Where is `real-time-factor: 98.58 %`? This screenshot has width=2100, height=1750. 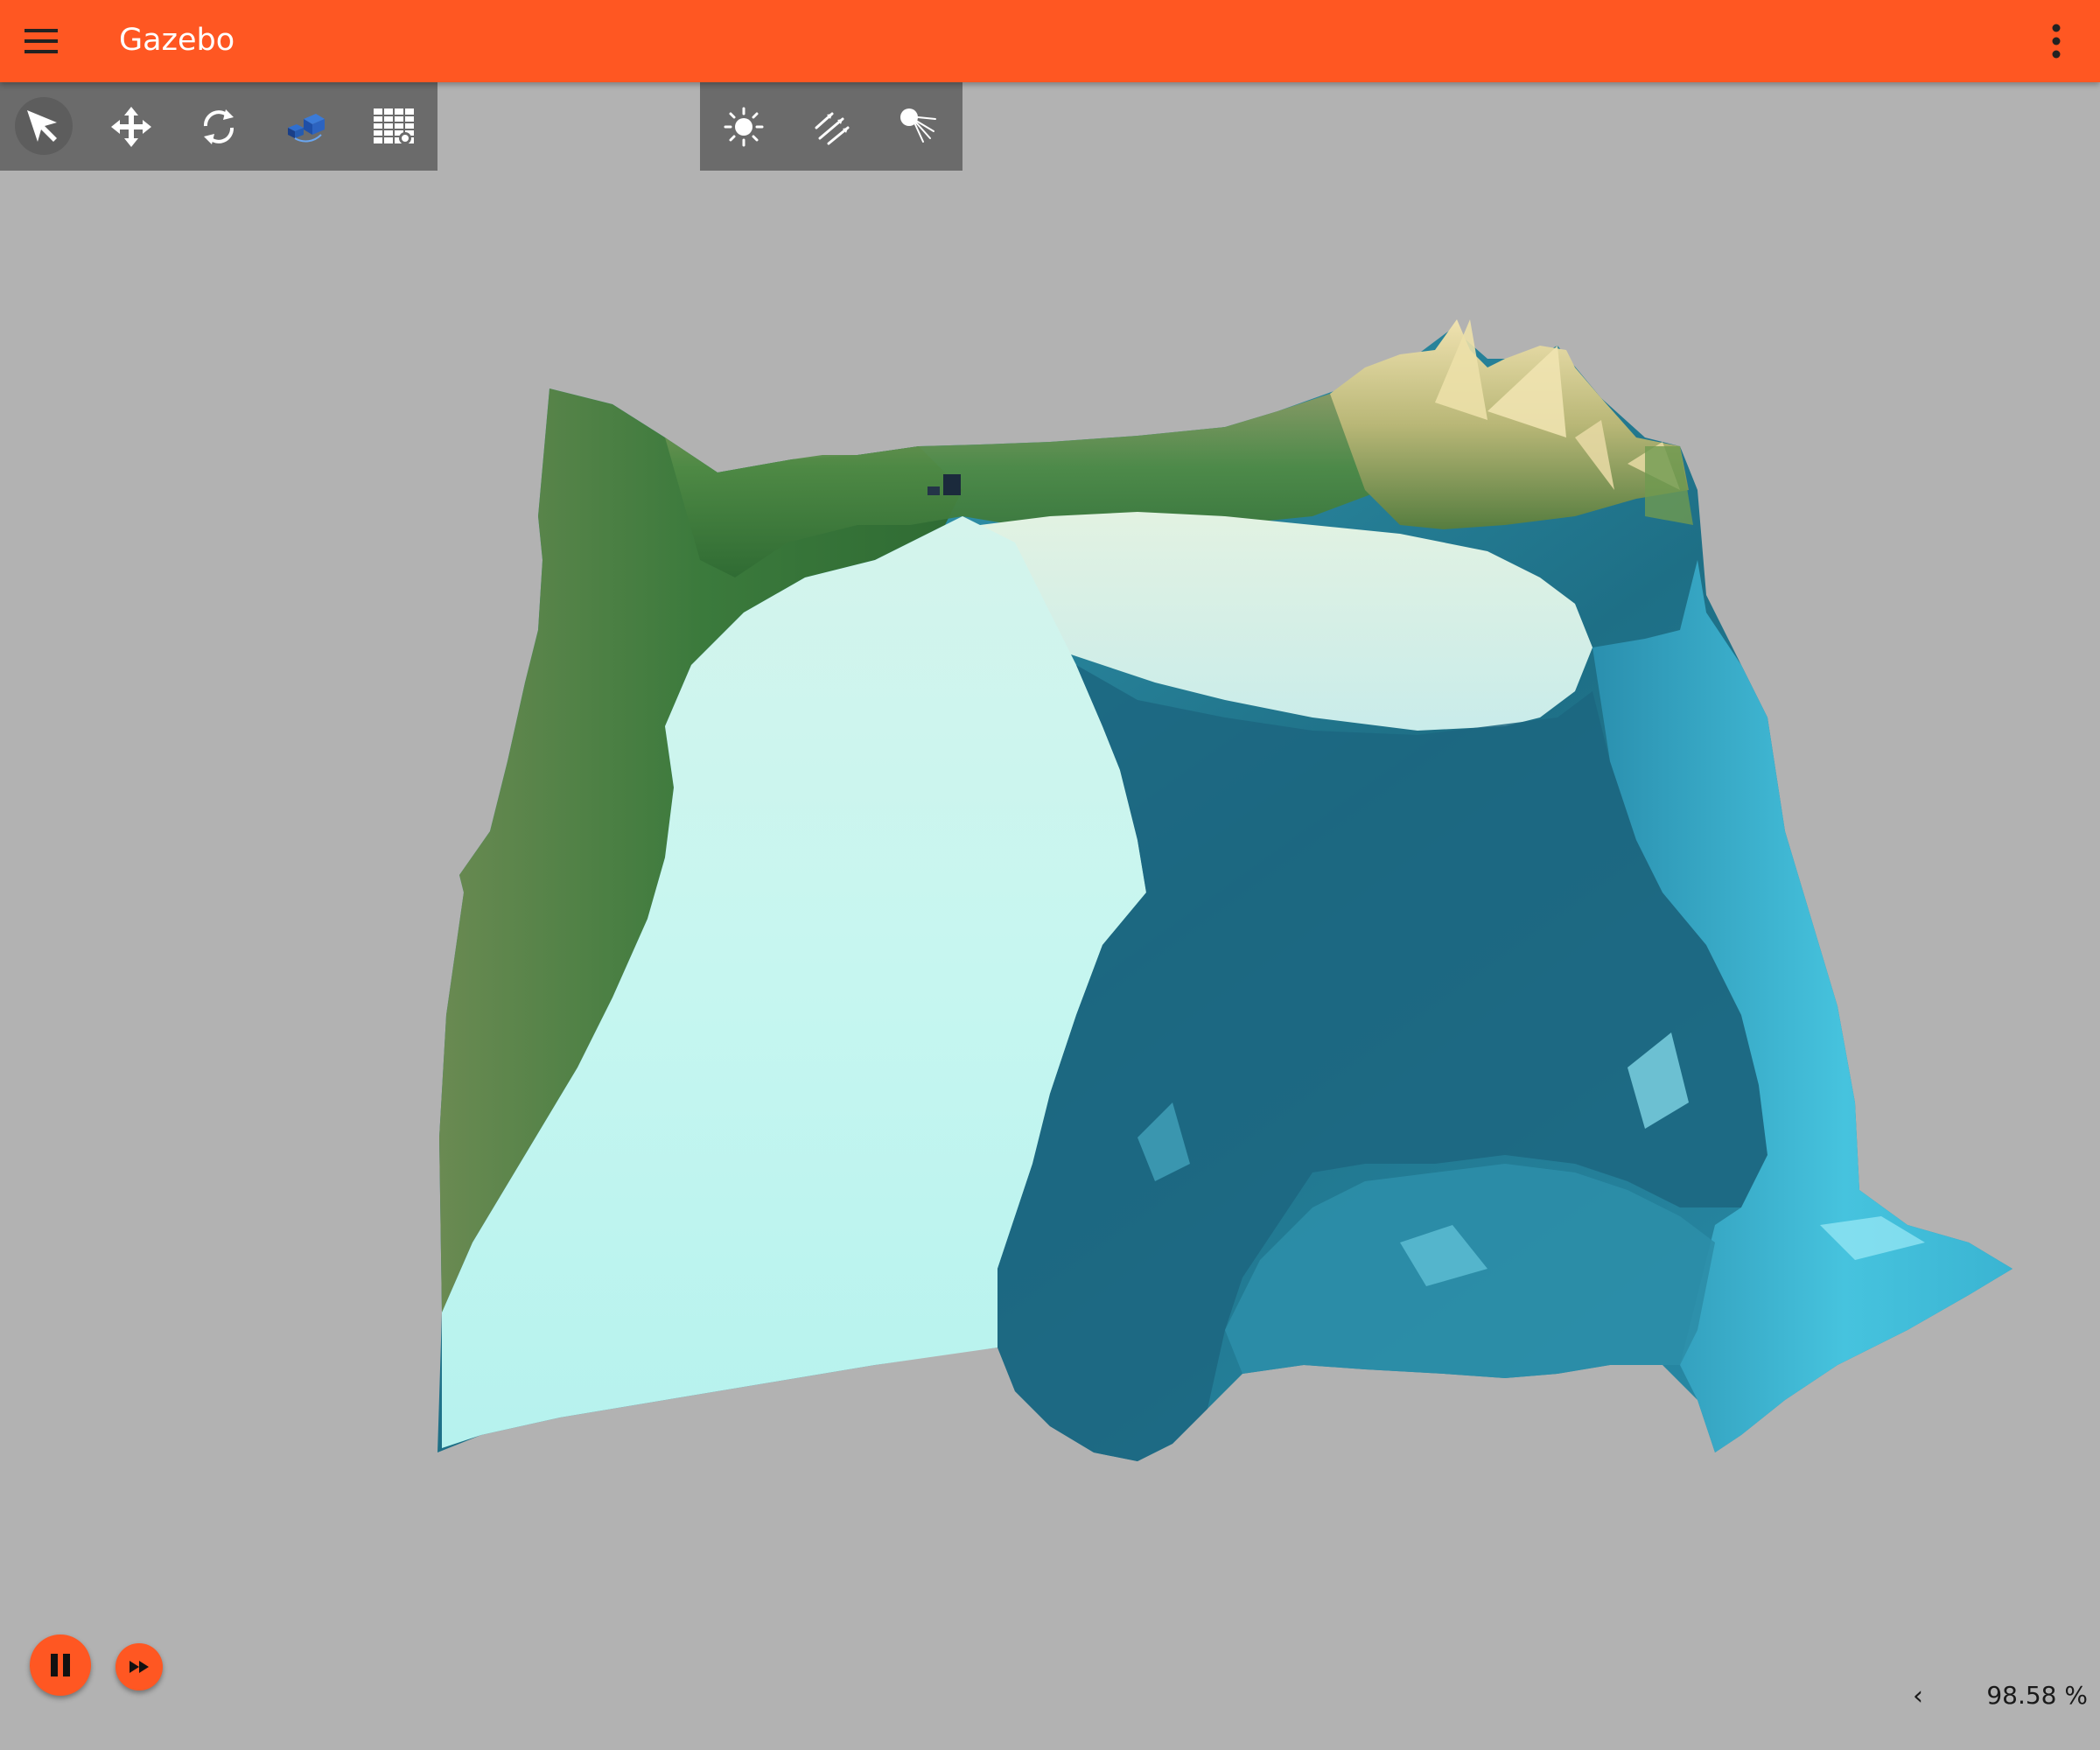 real-time-factor: 98.58 % is located at coordinates (2037, 1695).